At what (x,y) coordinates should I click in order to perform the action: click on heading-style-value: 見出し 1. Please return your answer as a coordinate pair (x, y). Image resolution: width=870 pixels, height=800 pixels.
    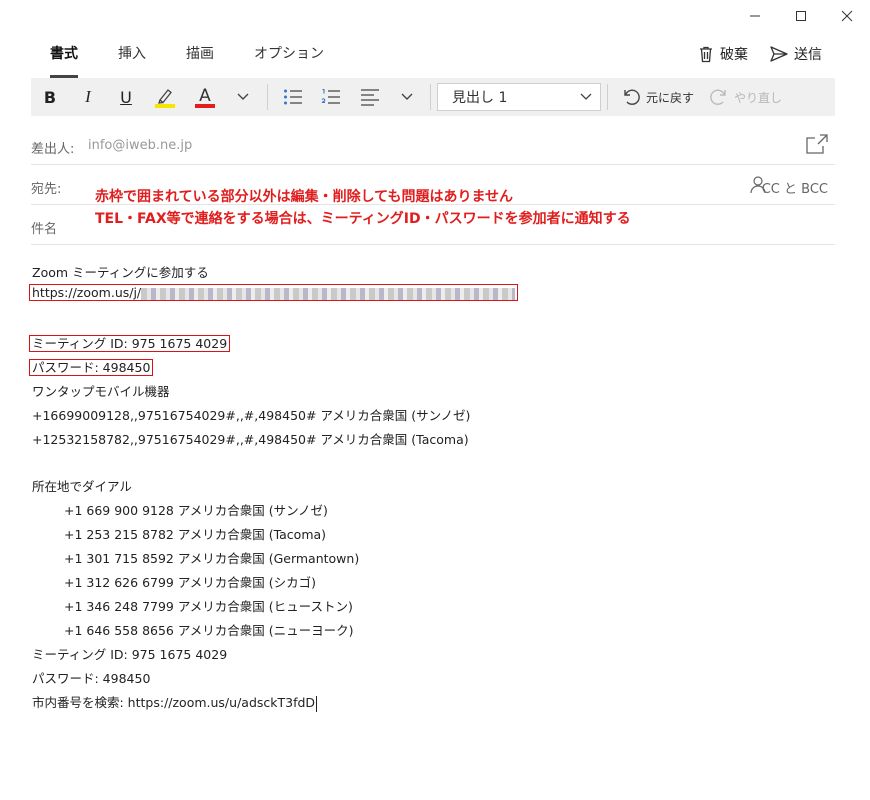
    Looking at the image, I should click on (480, 98).